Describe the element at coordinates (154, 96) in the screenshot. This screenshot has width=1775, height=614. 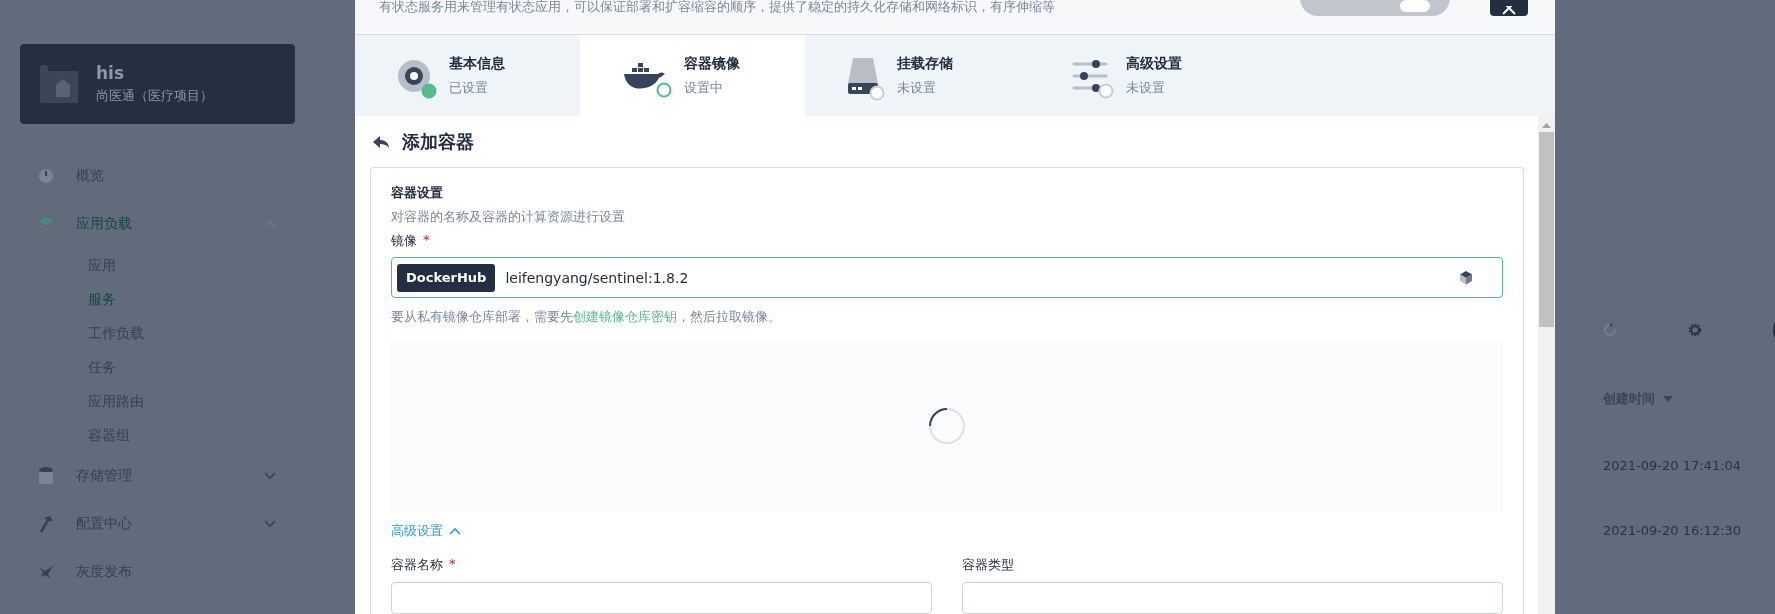
I see `project-description: 尚医通（医疗项目）` at that location.